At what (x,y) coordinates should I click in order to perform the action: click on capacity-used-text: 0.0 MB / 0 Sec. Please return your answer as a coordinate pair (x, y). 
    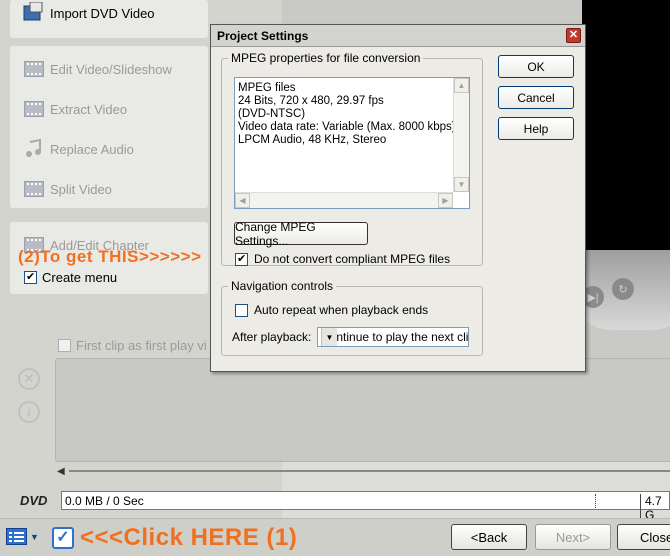
    Looking at the image, I should click on (104, 501).